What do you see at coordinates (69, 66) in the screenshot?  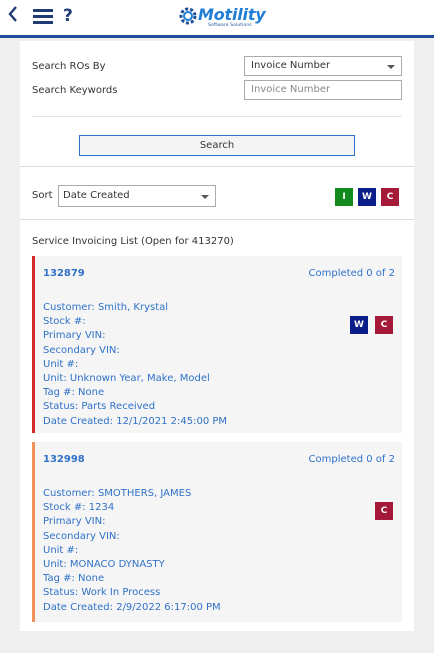 I see `search-by-label: Search ROs By` at bounding box center [69, 66].